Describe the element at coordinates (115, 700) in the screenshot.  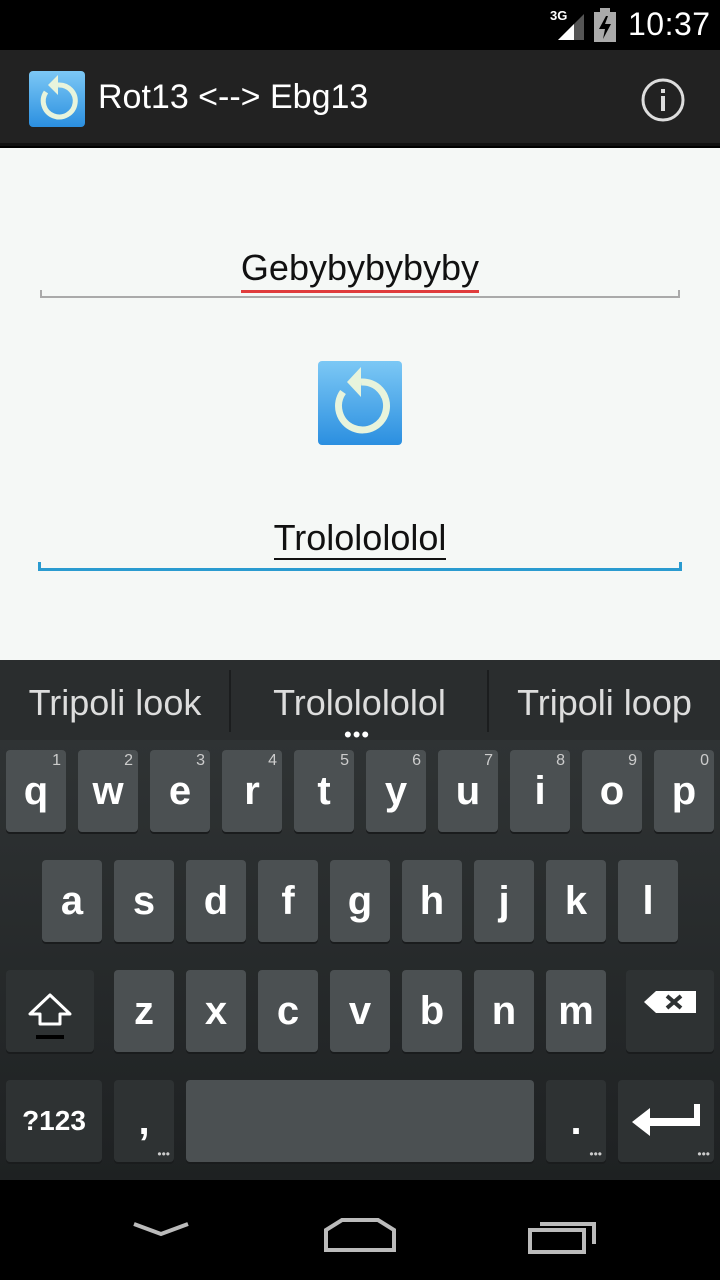
I see `suggestion-1: Tripoli look` at that location.